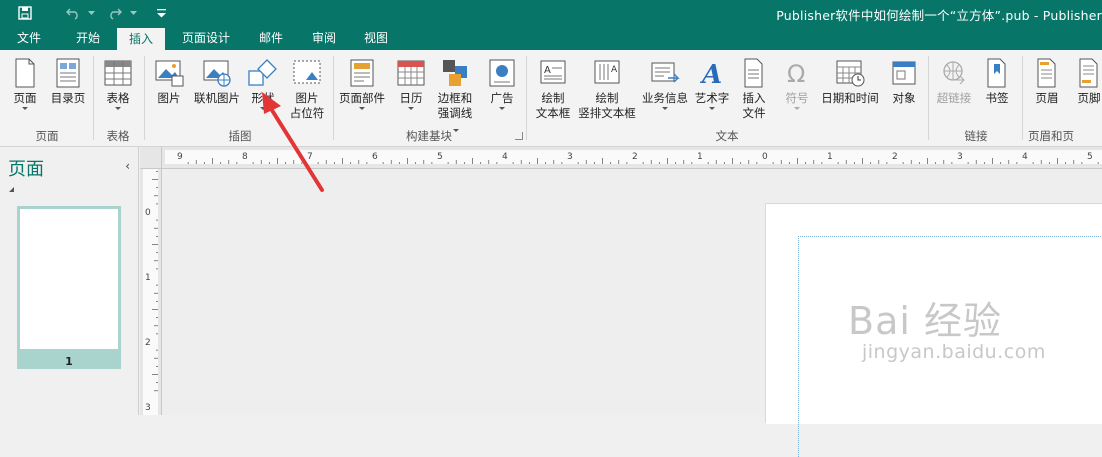 This screenshot has width=1102, height=457. I want to click on object-button: 对象, so click(904, 82).